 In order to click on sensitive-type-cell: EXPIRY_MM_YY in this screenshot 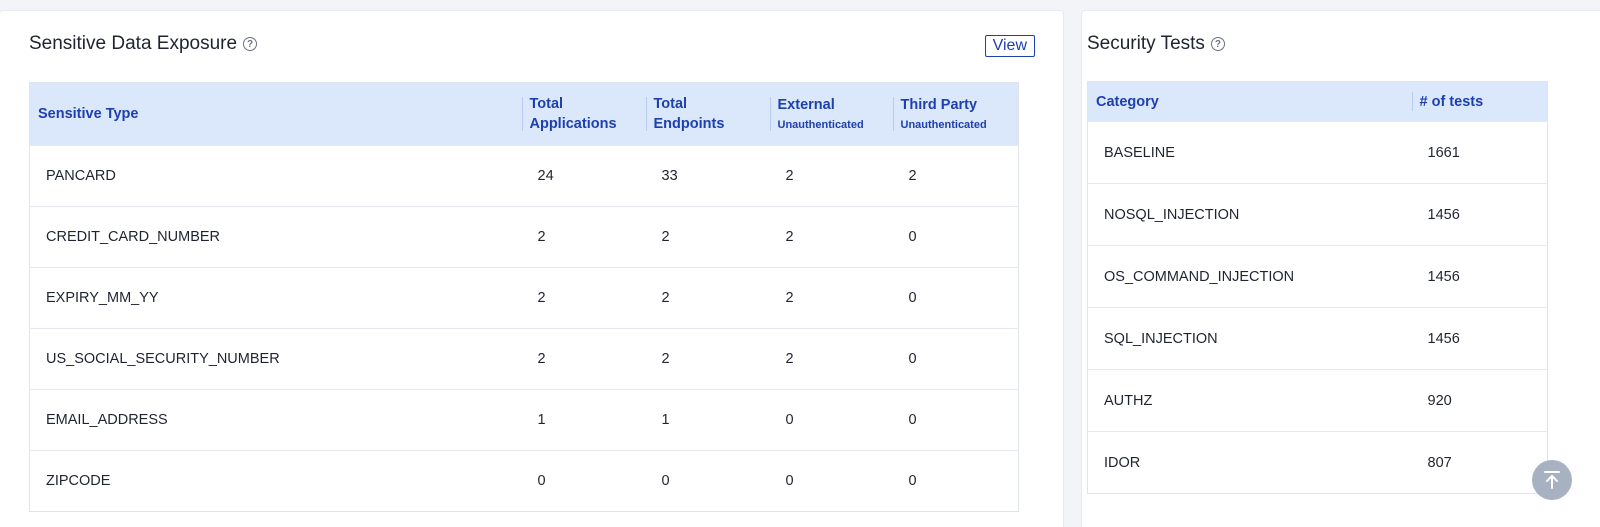, I will do `click(275, 298)`.